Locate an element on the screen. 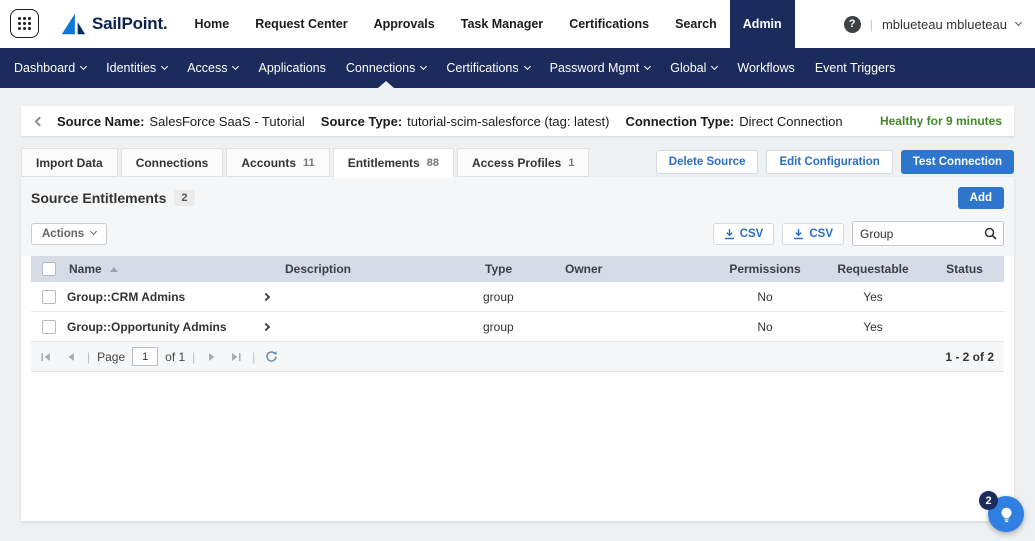 The width and height of the screenshot is (1035, 541). column-requestable: Requestable is located at coordinates (873, 269).